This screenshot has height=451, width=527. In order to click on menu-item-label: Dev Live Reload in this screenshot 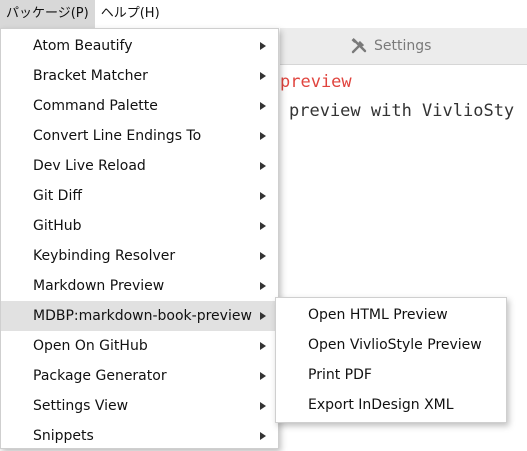, I will do `click(89, 166)`.